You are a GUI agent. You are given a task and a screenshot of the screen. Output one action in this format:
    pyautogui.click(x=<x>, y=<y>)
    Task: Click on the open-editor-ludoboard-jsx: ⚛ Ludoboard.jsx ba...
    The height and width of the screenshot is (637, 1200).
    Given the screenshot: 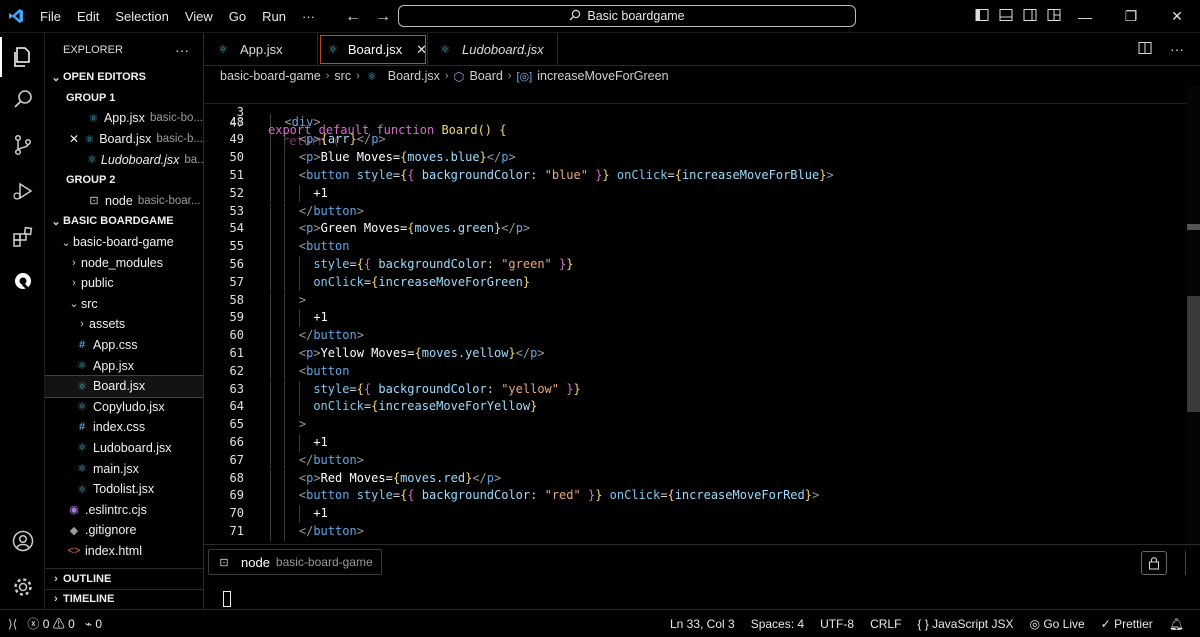 What is the action you would take?
    pyautogui.click(x=124, y=159)
    